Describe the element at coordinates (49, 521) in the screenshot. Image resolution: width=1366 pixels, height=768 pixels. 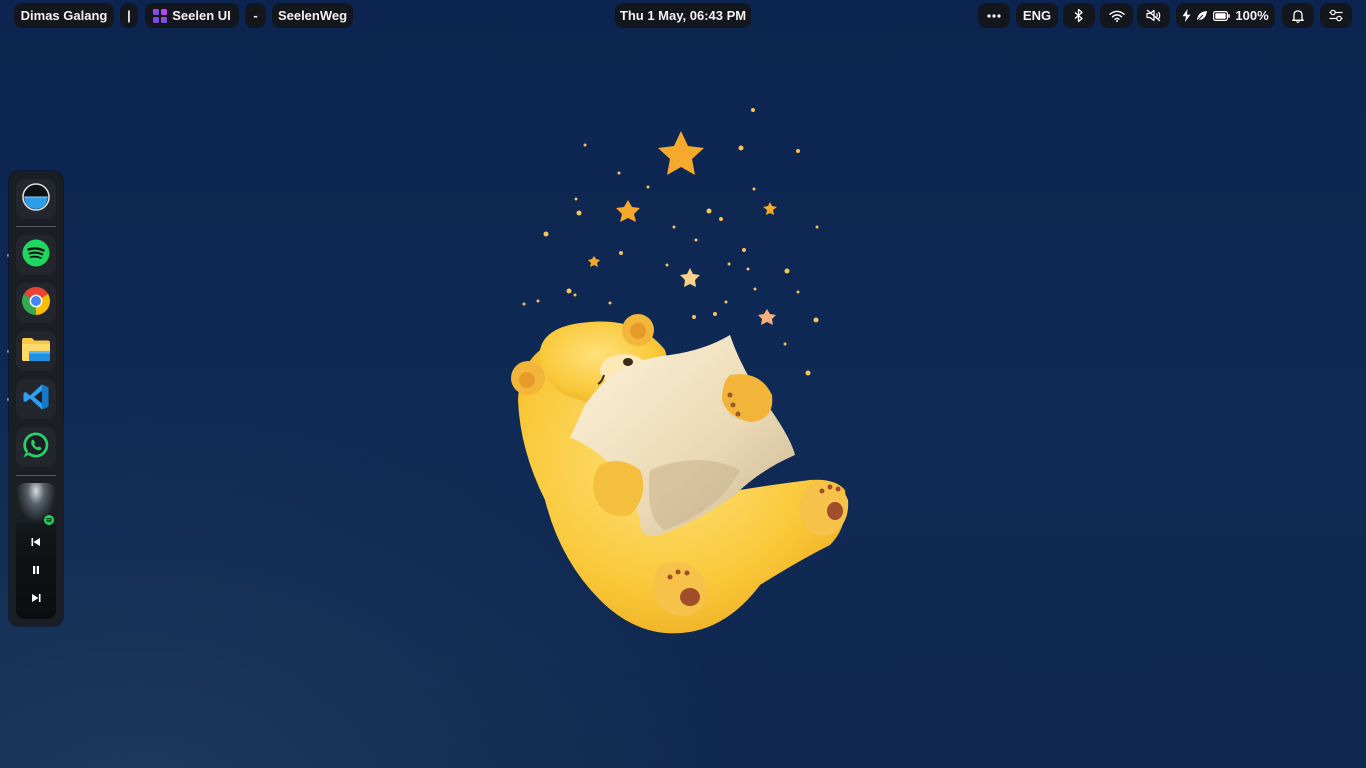
I see `media-source-spotify-icon` at that location.